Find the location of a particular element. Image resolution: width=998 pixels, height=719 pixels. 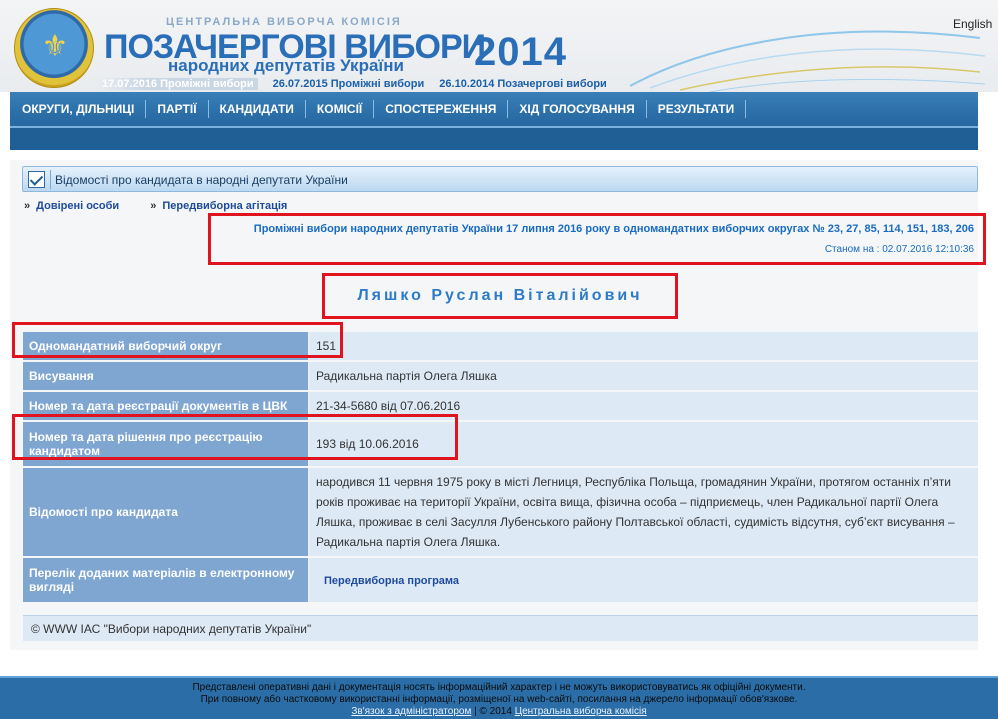

election-year: 2014 is located at coordinates (520, 52).